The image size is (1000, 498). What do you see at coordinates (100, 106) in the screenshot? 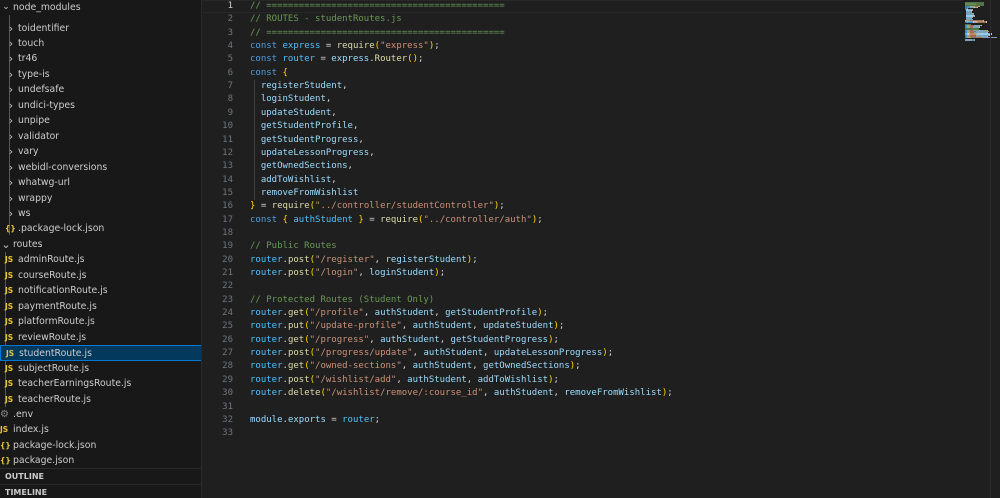
I see `tree-item: › undici-types` at bounding box center [100, 106].